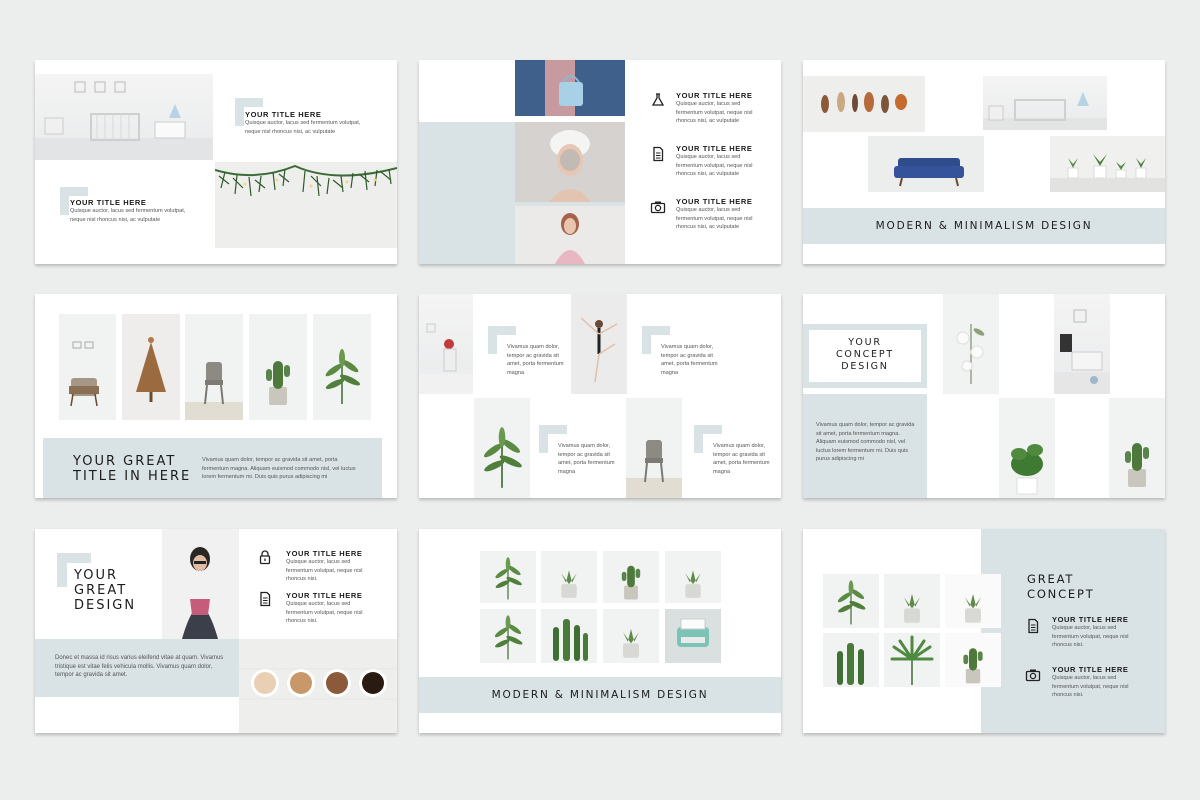 This screenshot has width=1200, height=800. What do you see at coordinates (87, 367) in the screenshot?
I see `armchair-photo` at bounding box center [87, 367].